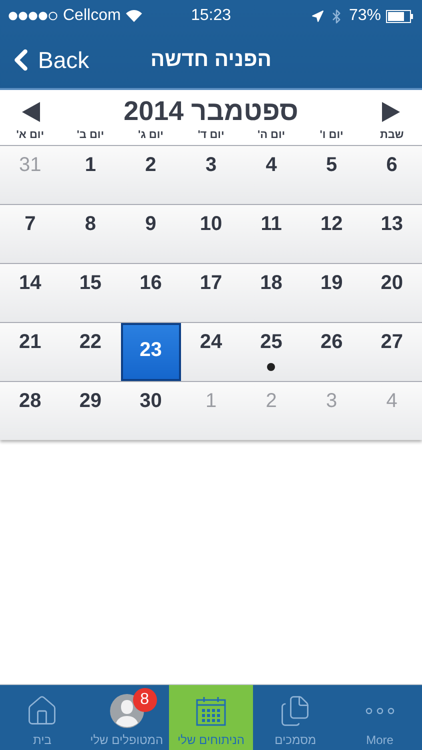  I want to click on day-cell: 28, so click(30, 411).